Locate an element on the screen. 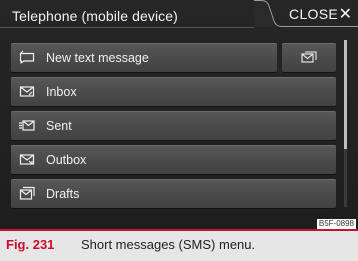 This screenshot has width=358, height=261. message-folder-button is located at coordinates (309, 57).